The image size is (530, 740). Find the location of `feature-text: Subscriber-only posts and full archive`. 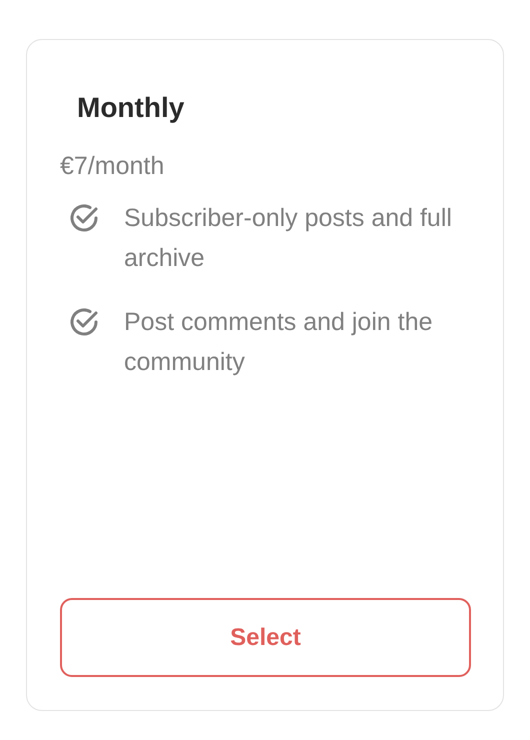

feature-text: Subscriber-only posts and full archive is located at coordinates (288, 238).